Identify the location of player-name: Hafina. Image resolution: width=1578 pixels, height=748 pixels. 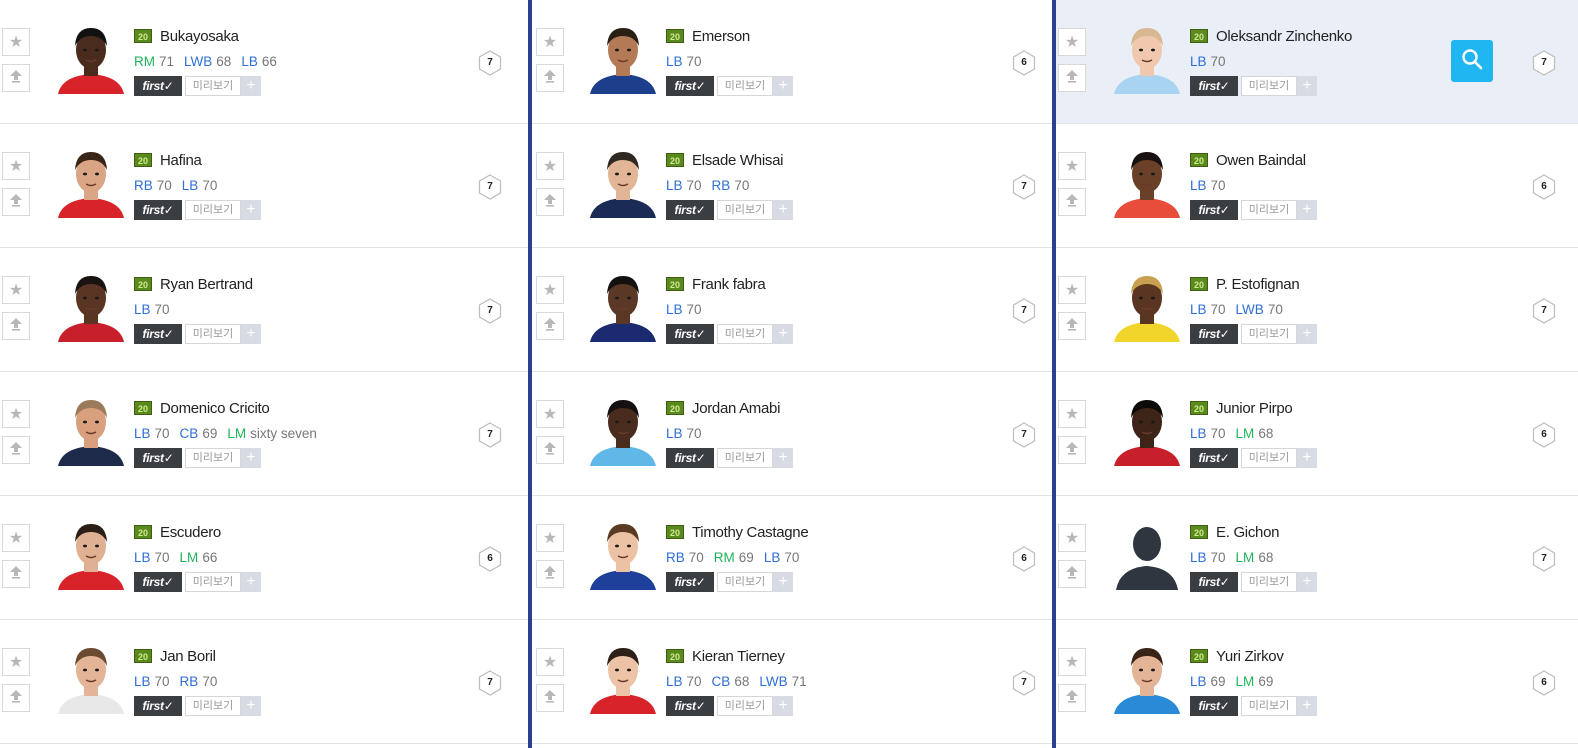
(181, 160).